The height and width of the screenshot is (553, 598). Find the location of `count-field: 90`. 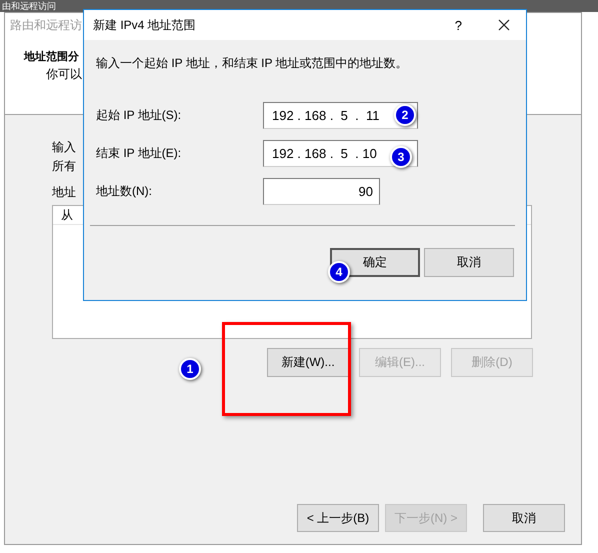

count-field: 90 is located at coordinates (321, 191).